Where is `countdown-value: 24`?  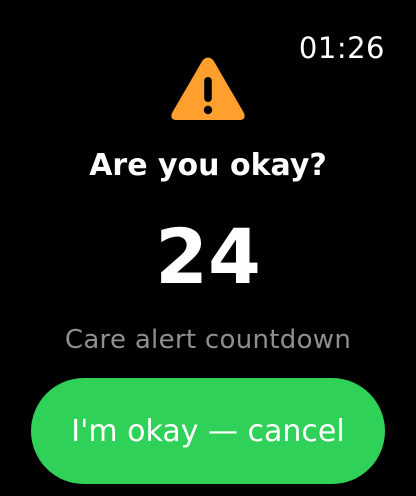
countdown-value: 24 is located at coordinates (208, 256).